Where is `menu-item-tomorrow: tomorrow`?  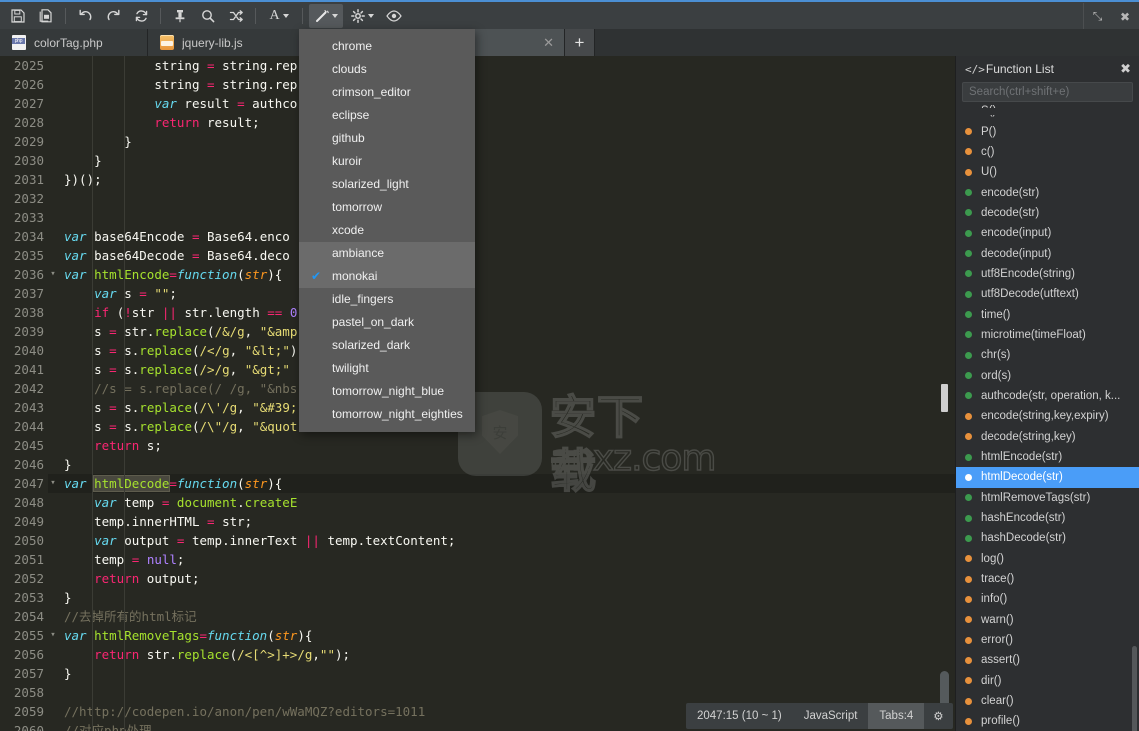
menu-item-tomorrow: tomorrow is located at coordinates (387, 207).